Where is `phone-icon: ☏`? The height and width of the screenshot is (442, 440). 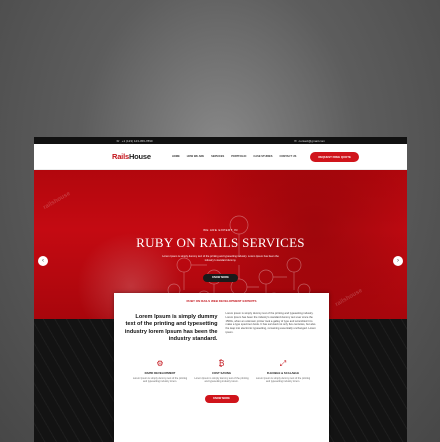
phone-icon: ☏ is located at coordinates (118, 140).